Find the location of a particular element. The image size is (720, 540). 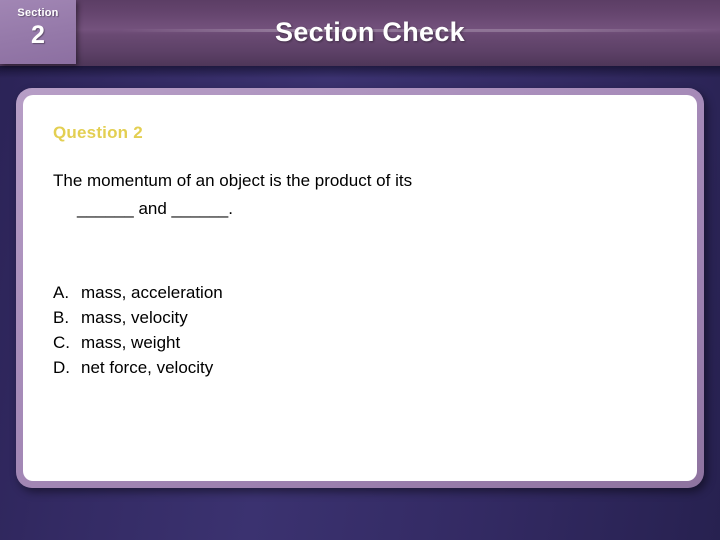

answer-choice-c: C. mass, weight is located at coordinates (138, 342).